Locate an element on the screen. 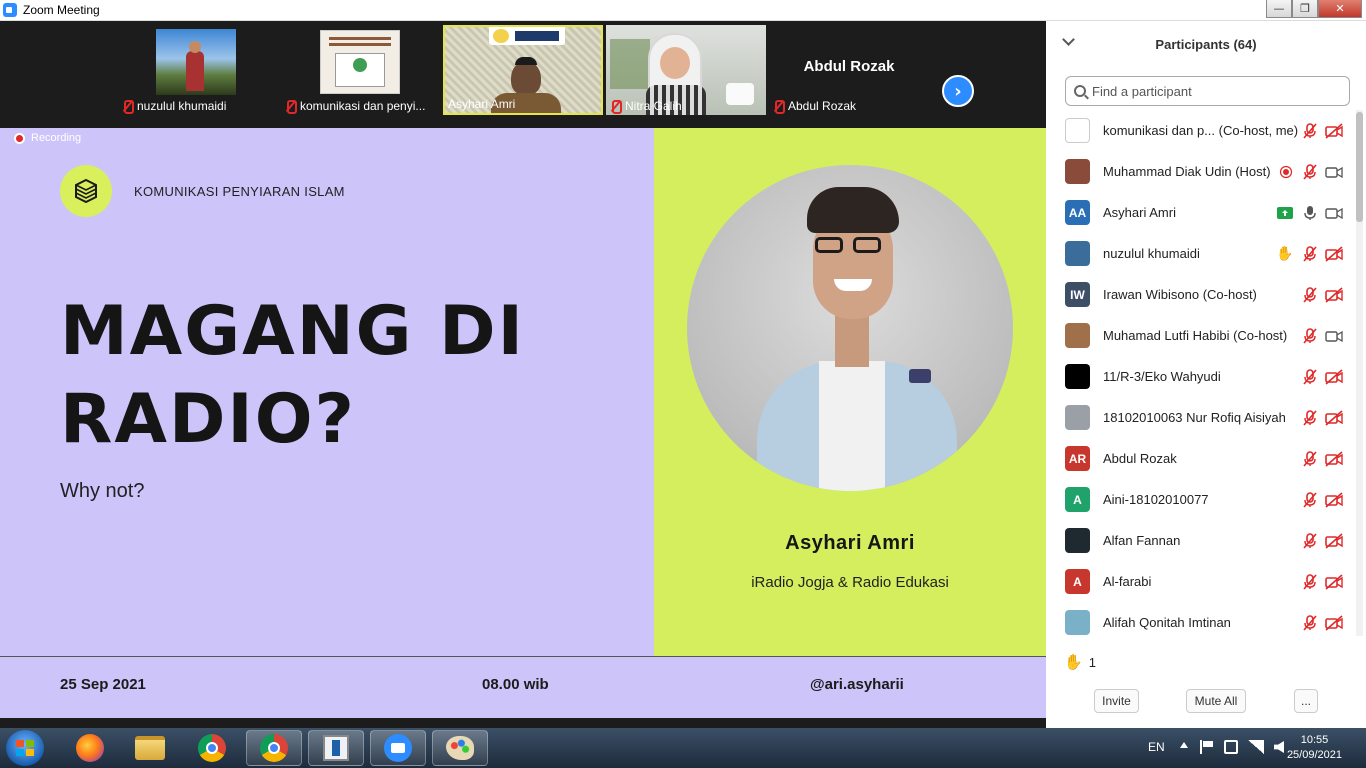  mute-all-button: Mute All is located at coordinates (1216, 701).